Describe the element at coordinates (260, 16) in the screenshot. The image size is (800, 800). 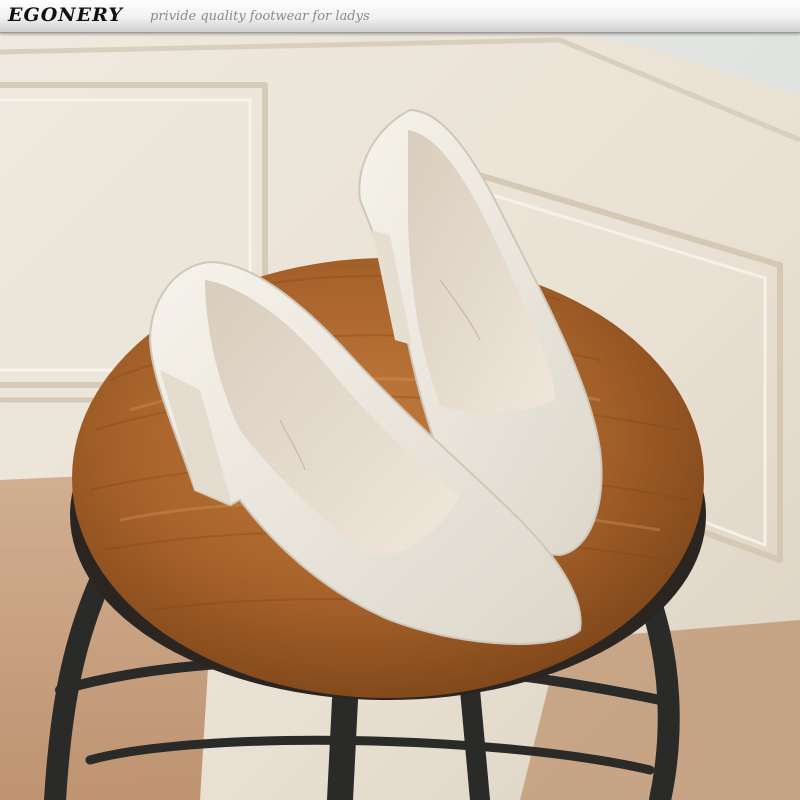
I see `brand-tagline: privide quality footwear for ladys` at that location.